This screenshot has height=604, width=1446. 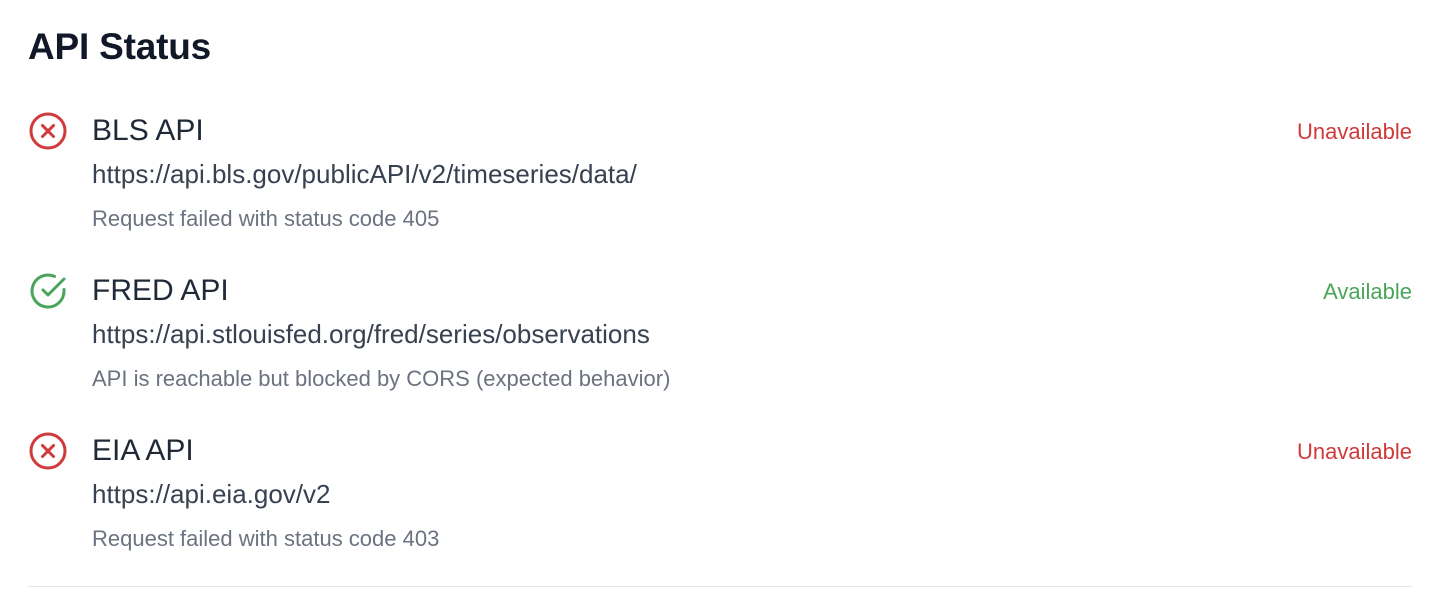 I want to click on page-title: API Status, so click(x=120, y=46).